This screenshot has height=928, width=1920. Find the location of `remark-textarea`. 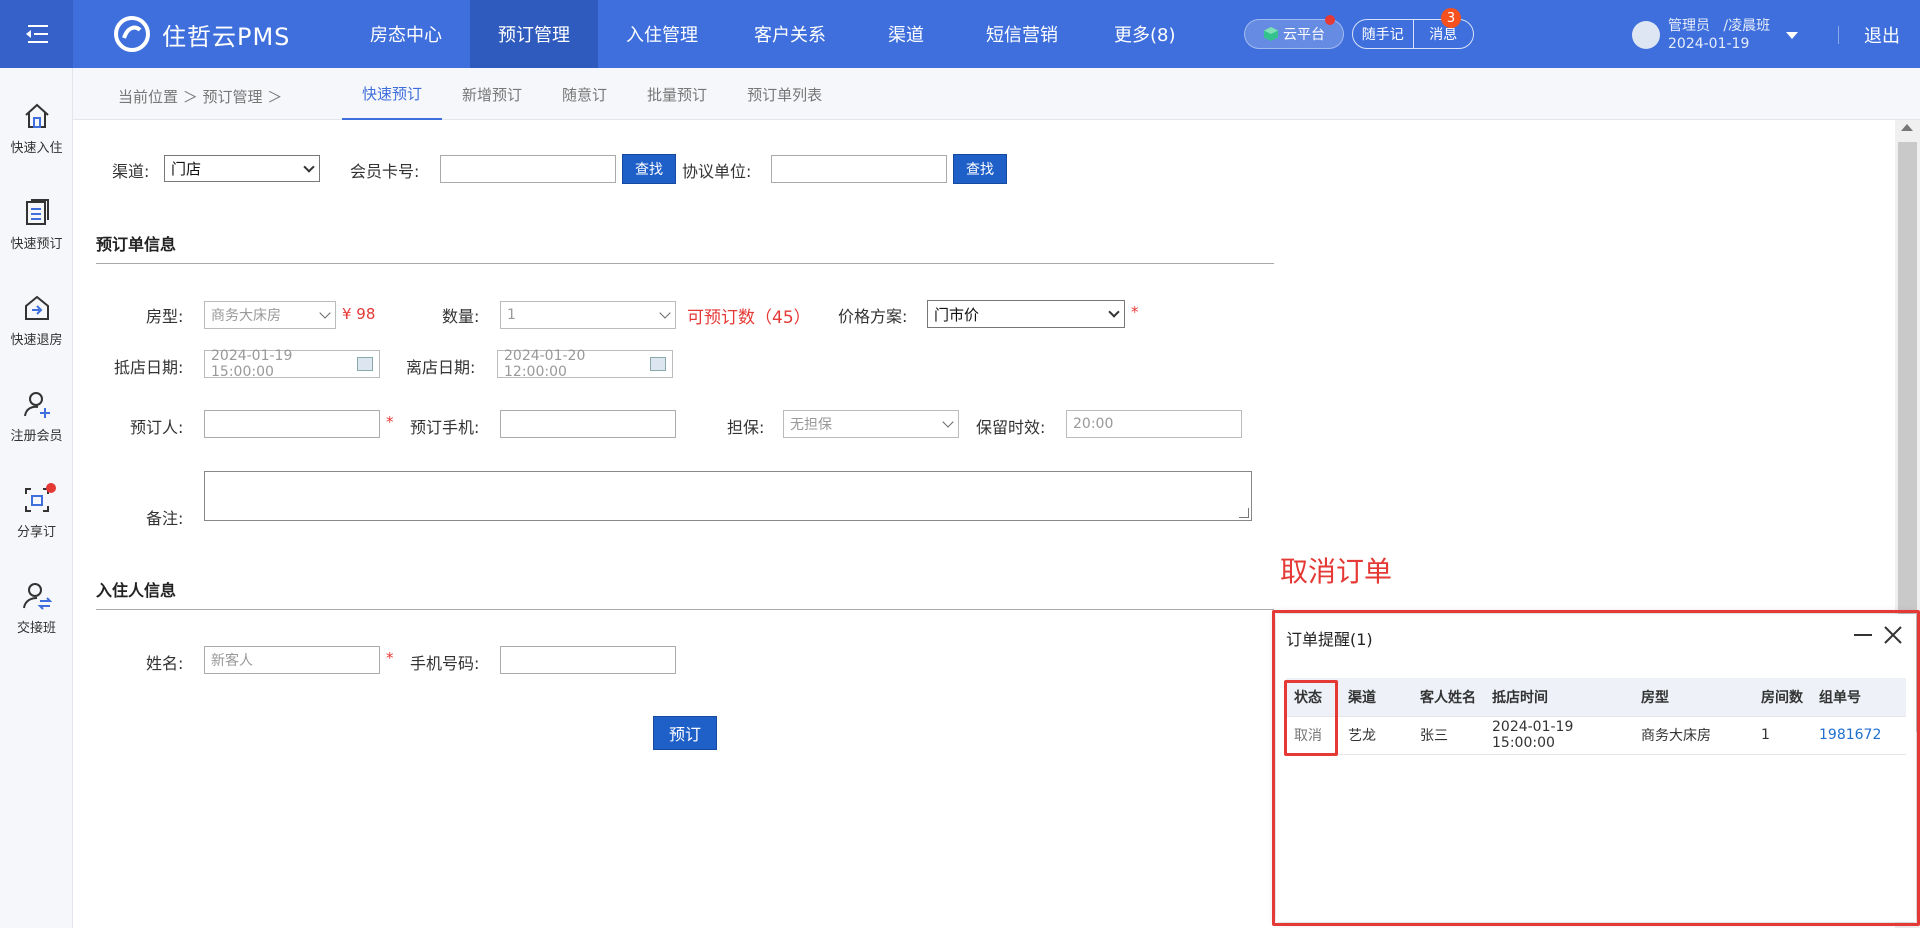

remark-textarea is located at coordinates (728, 496).